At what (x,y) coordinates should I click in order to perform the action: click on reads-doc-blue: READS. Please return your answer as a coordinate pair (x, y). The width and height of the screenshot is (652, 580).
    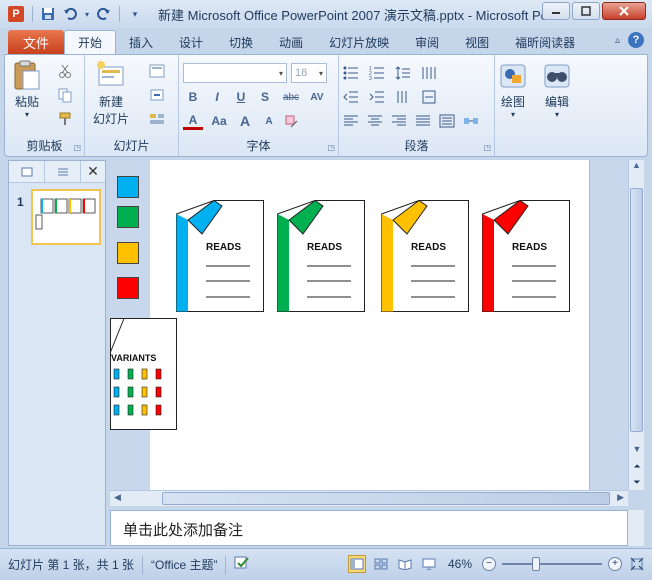
    Looking at the image, I should click on (220, 255).